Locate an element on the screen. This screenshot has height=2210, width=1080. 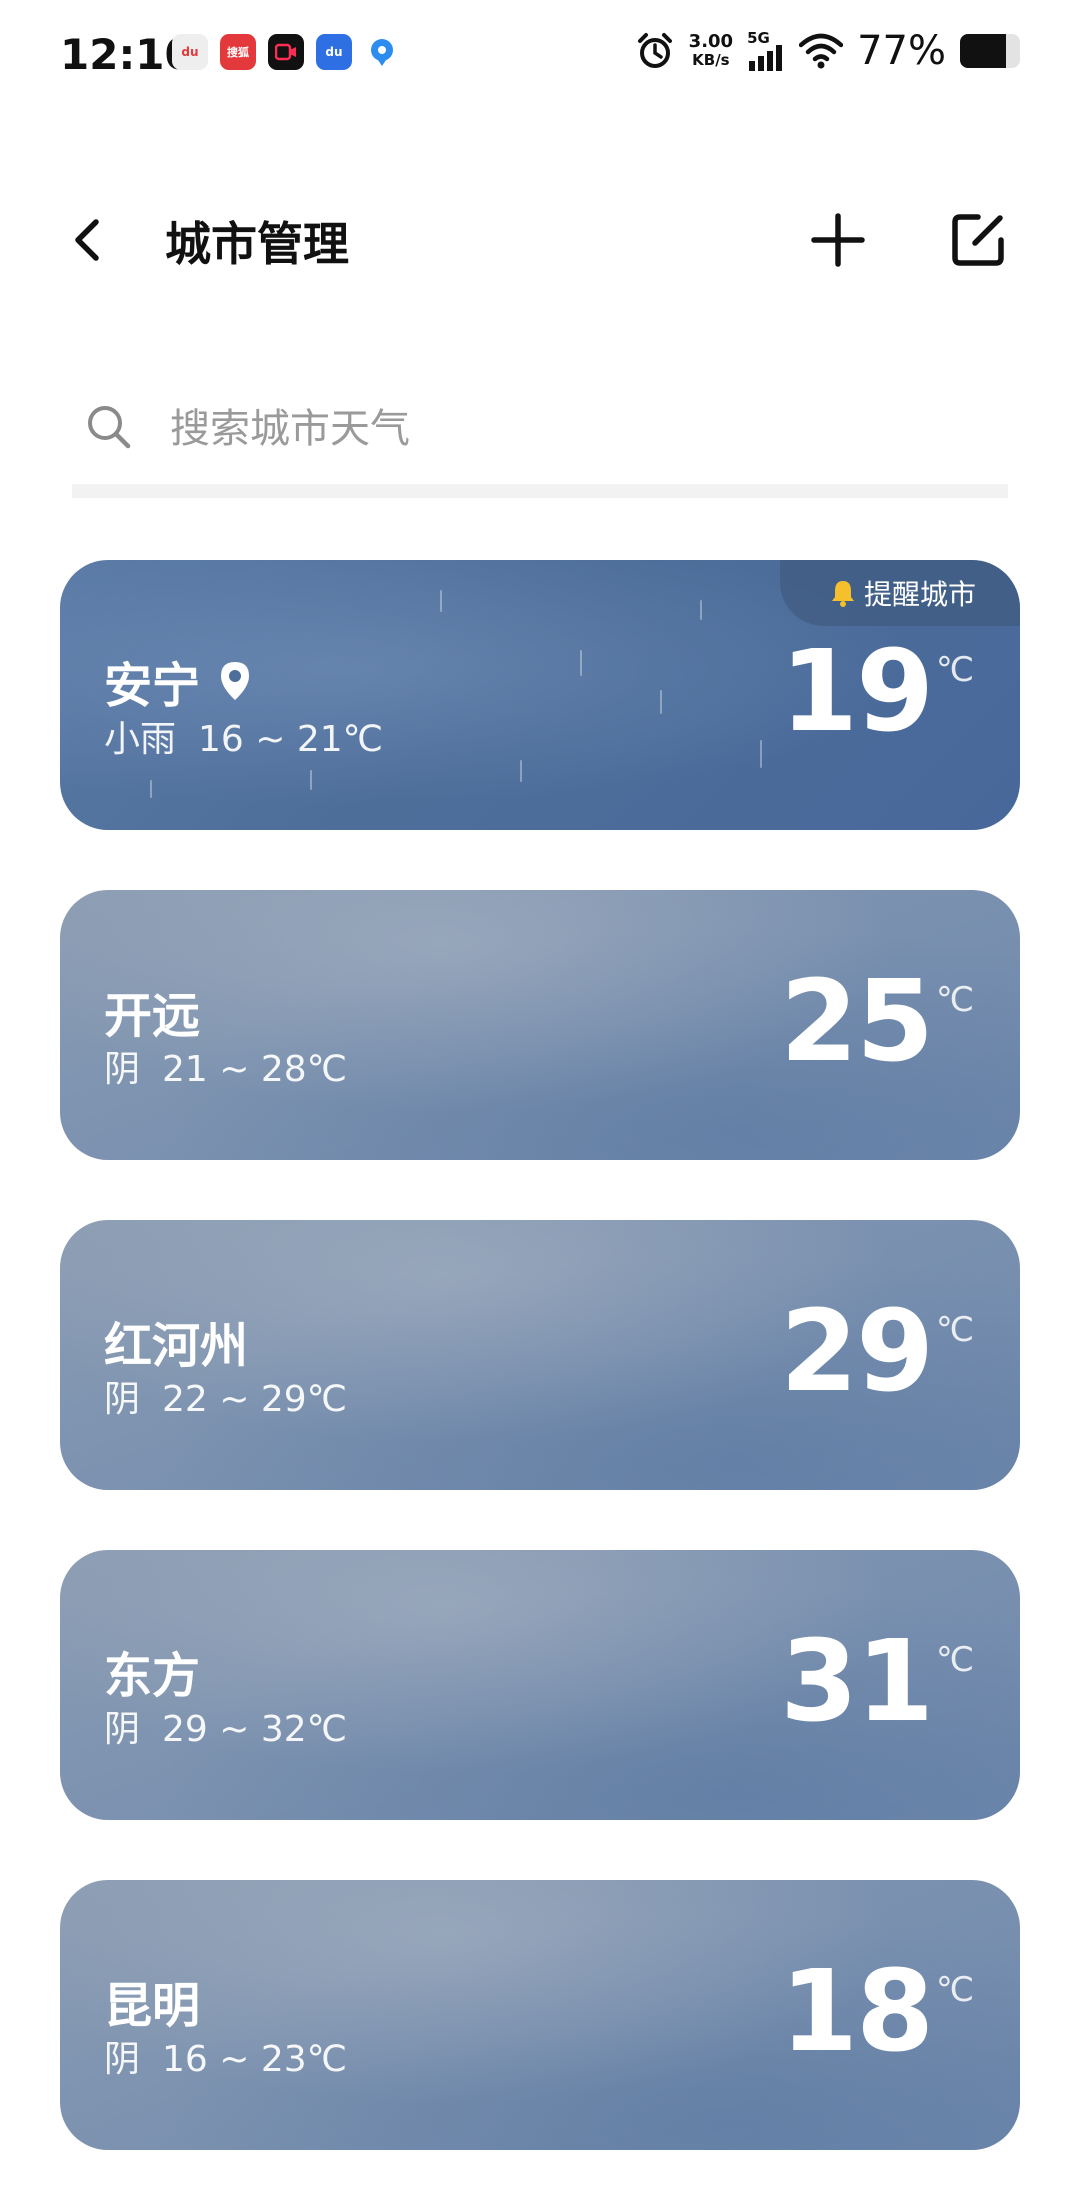
city-name: 红河州 is located at coordinates (176, 1346).